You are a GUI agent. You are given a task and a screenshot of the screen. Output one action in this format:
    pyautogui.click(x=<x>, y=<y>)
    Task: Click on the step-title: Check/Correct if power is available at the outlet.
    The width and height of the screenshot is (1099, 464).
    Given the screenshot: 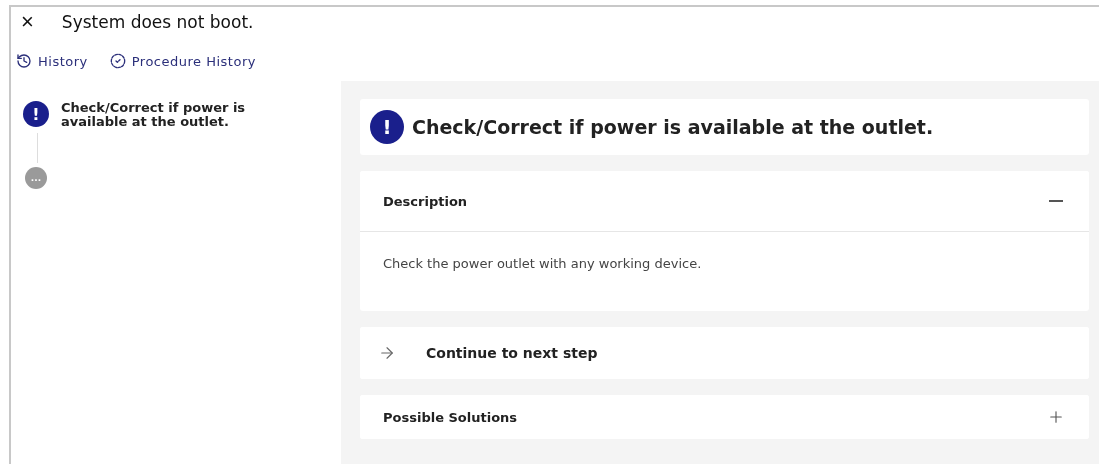 What is the action you would take?
    pyautogui.click(x=673, y=127)
    